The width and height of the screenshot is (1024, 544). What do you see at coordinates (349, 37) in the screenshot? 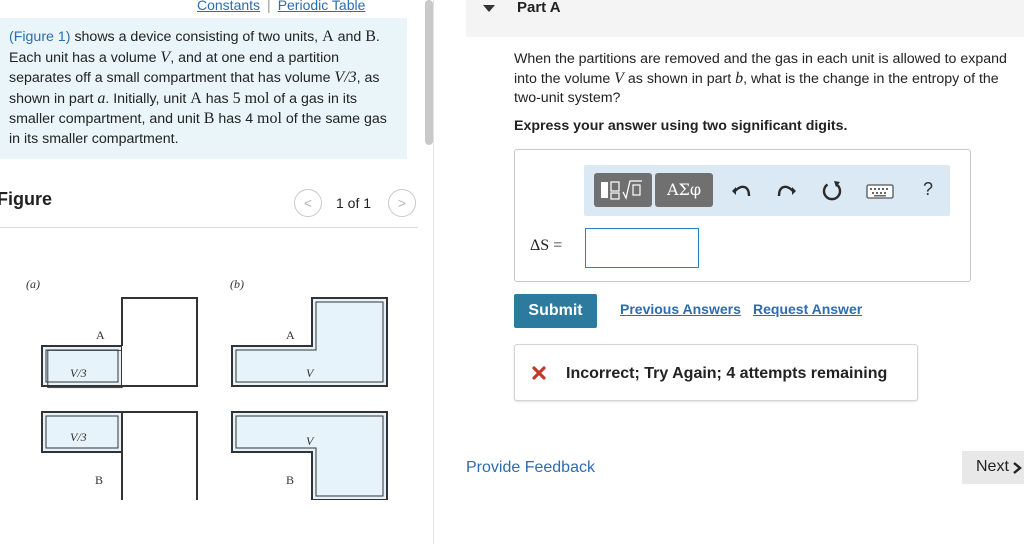
I see `problem-text-part: and` at bounding box center [349, 37].